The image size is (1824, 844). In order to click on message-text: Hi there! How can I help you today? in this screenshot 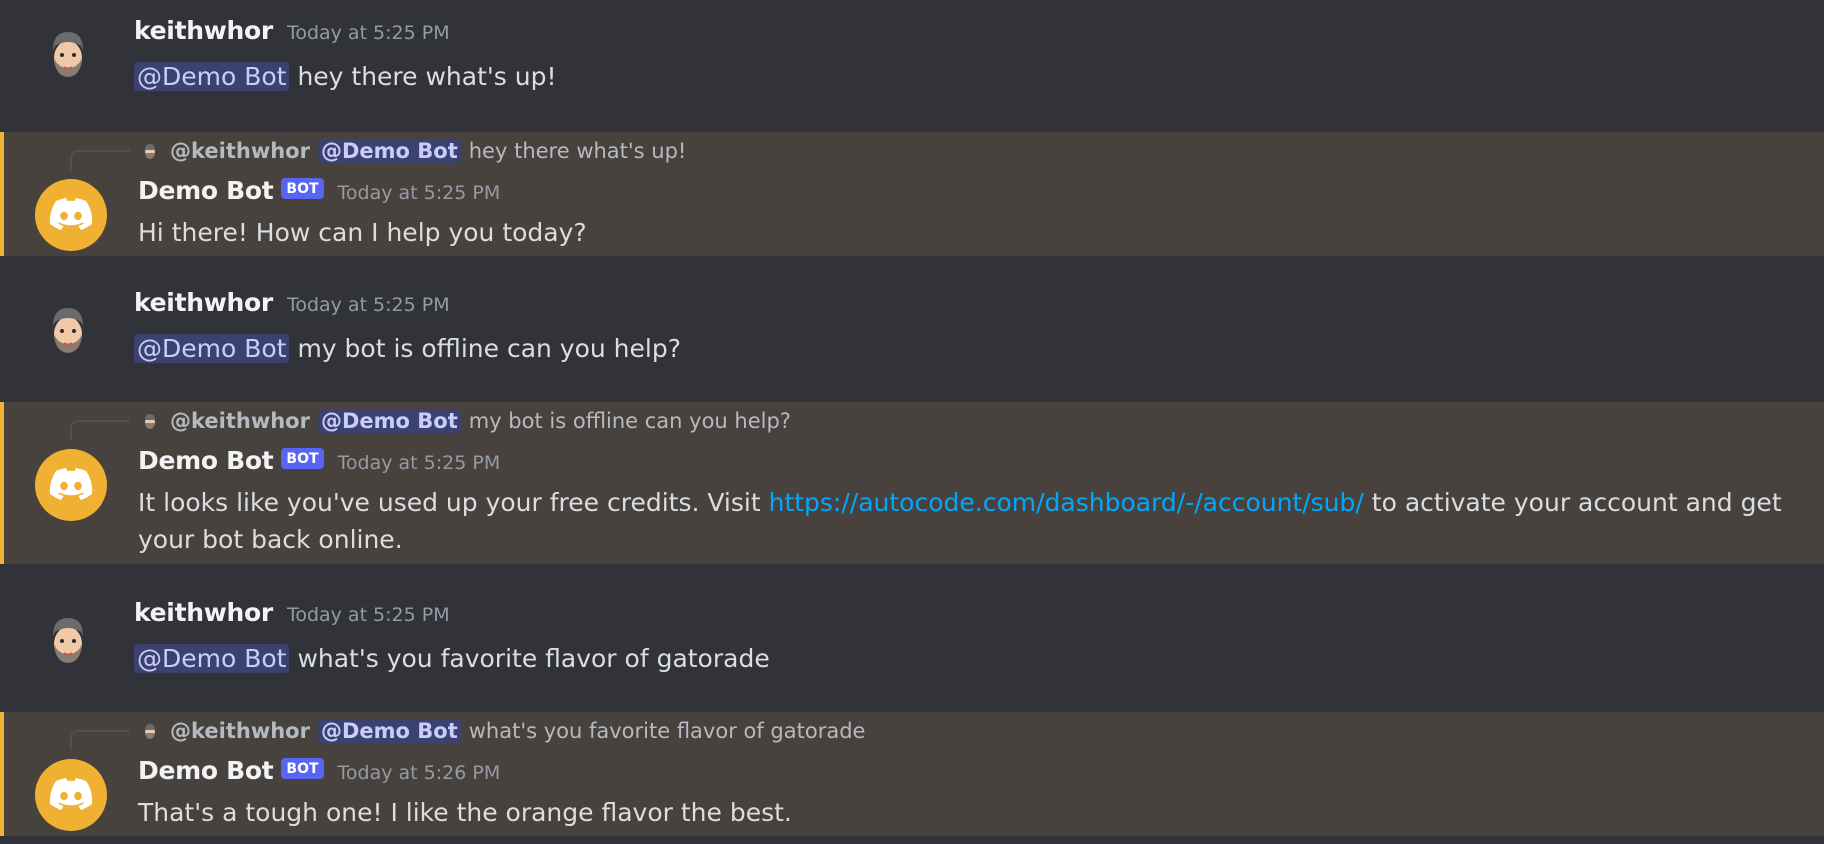, I will do `click(362, 232)`.